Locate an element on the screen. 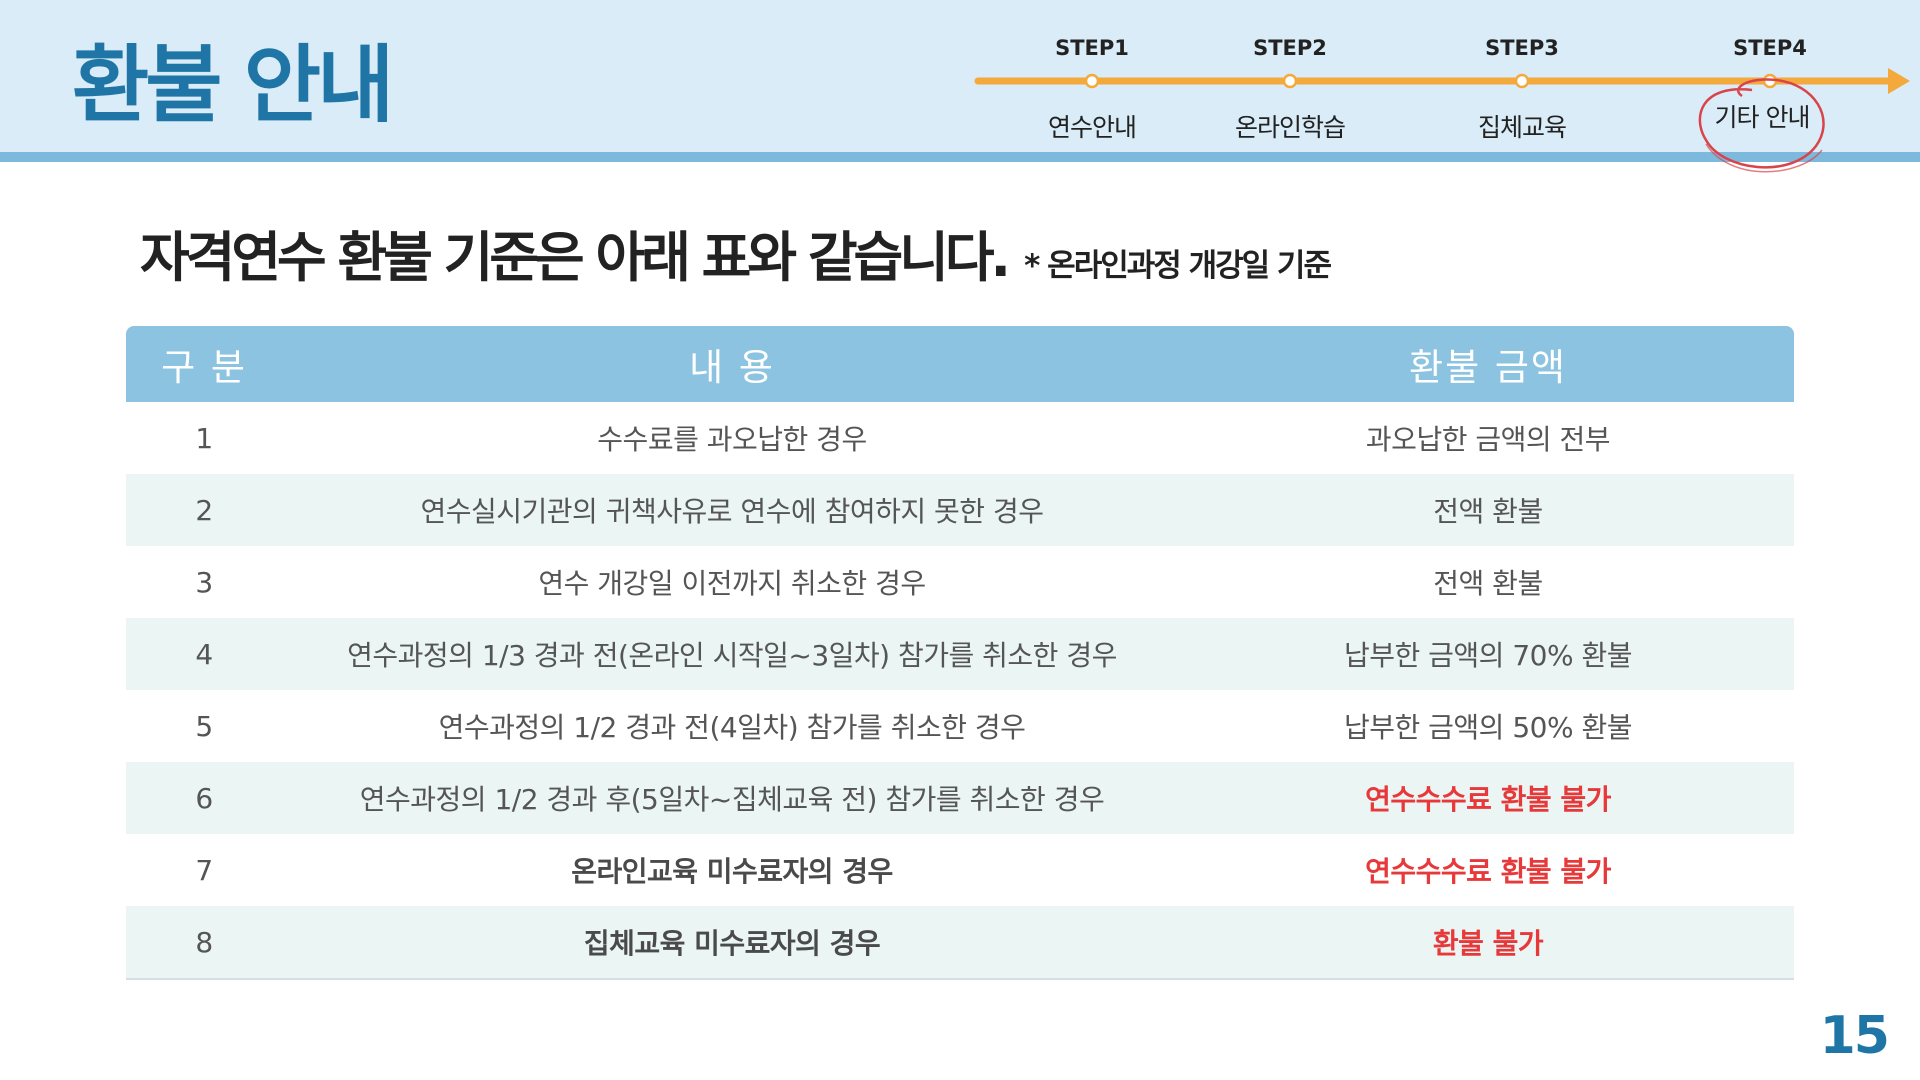 This screenshot has width=1920, height=1080. page-number: 15 is located at coordinates (1854, 1036).